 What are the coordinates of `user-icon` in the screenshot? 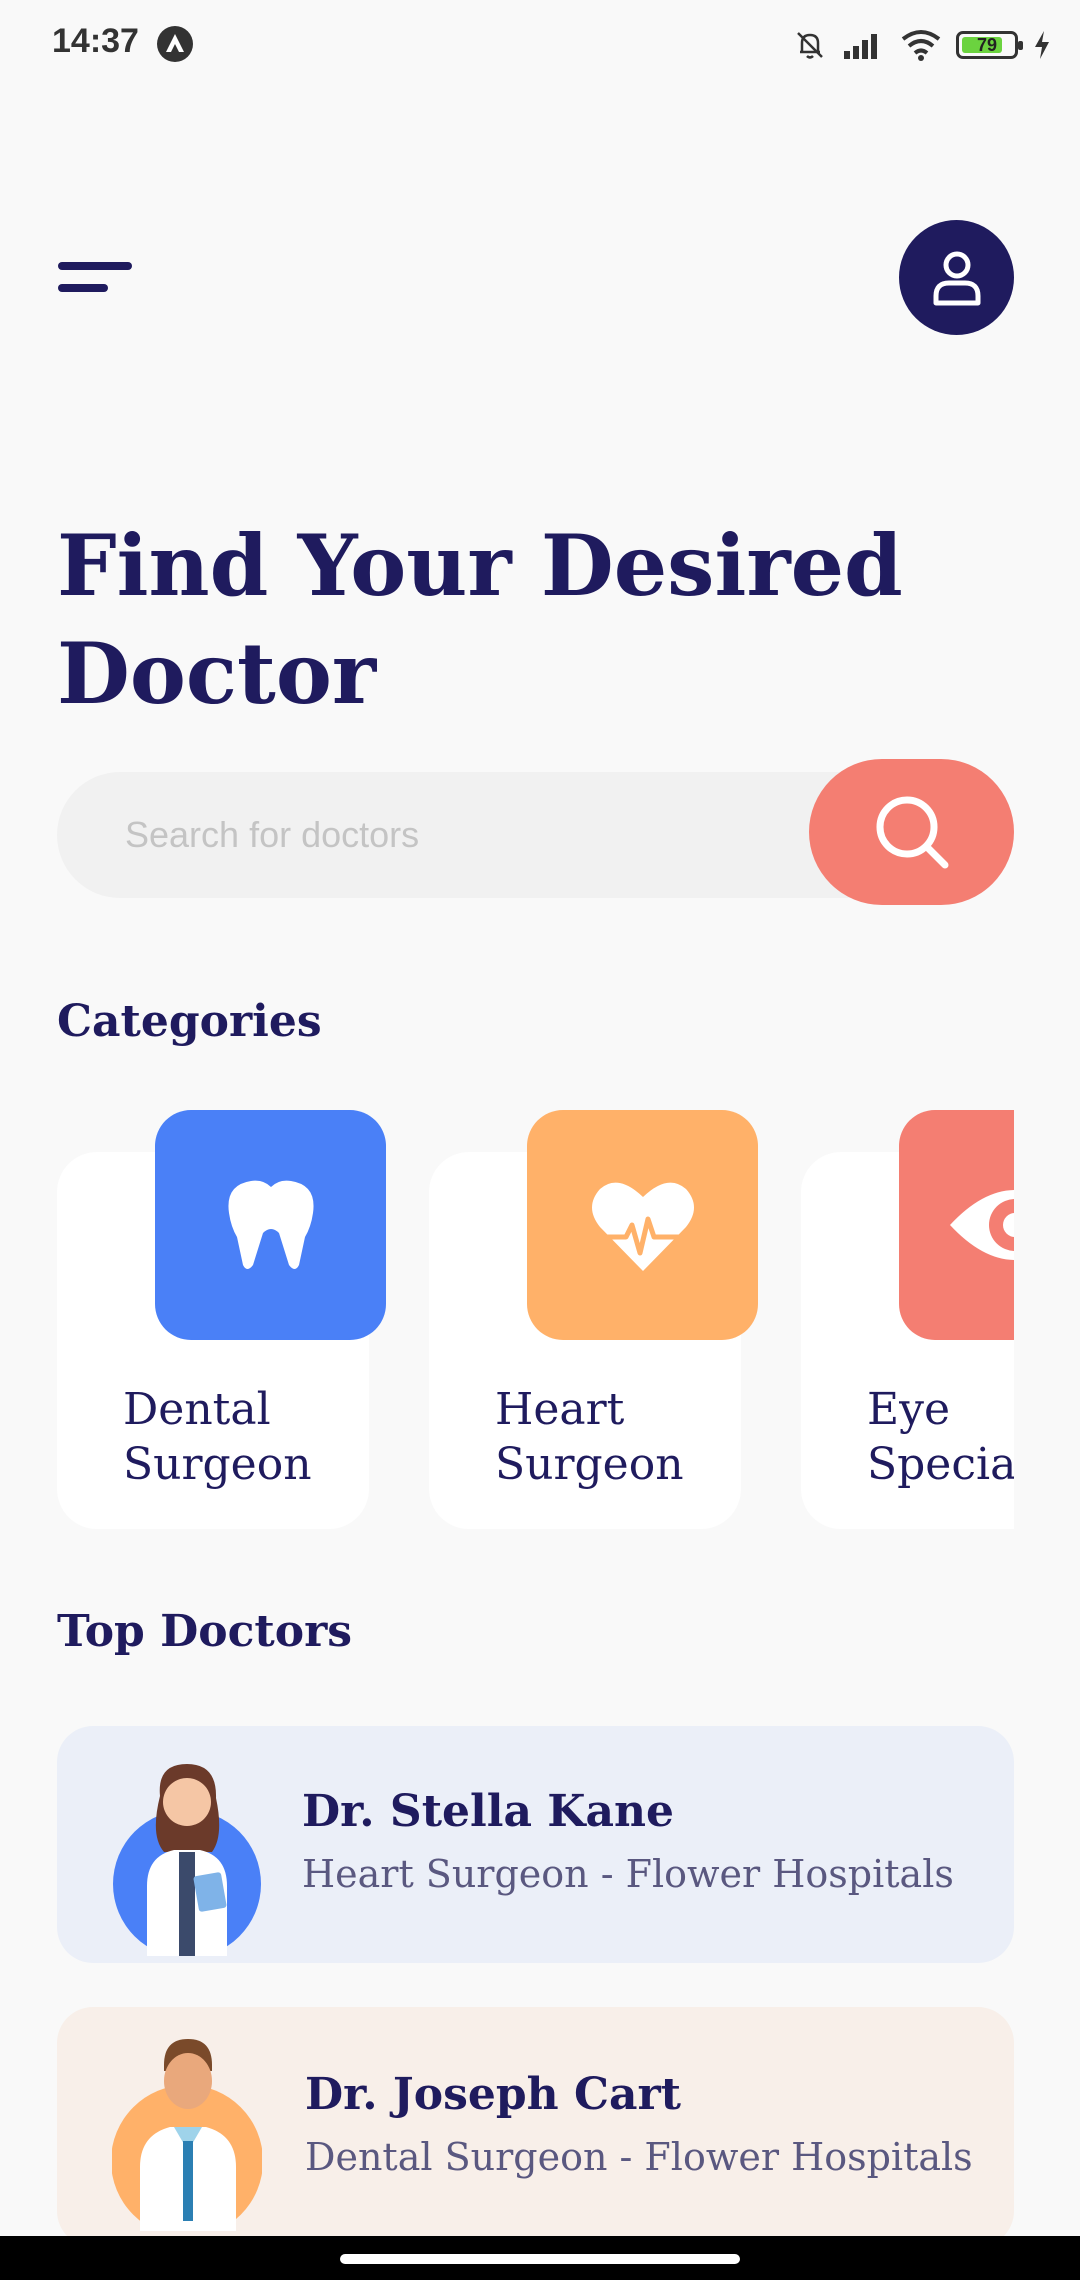 It's located at (956, 278).